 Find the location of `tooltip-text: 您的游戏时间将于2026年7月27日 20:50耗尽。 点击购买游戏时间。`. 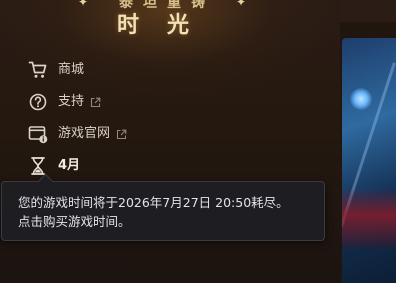

tooltip-text: 您的游戏时间将于2026年7月27日 20:50耗尽。 点击购买游戏时间。 is located at coordinates (168, 212).